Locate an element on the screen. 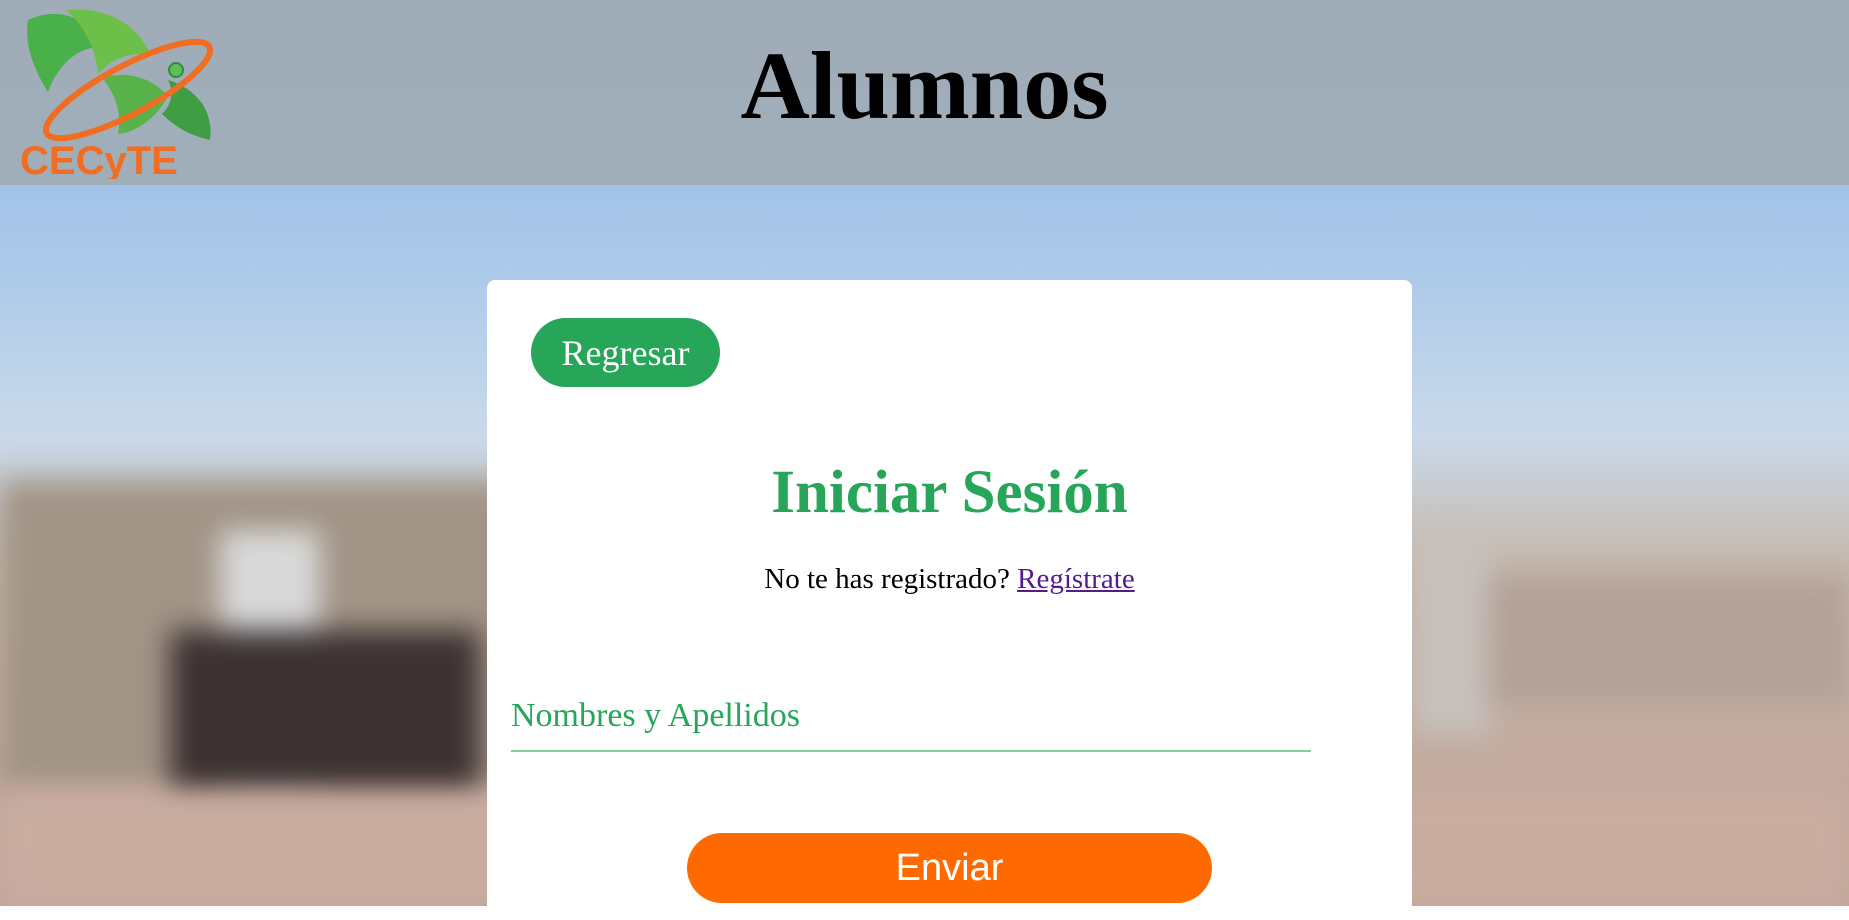 Image resolution: width=1849 pixels, height=920 pixels. submit-button: Enviar is located at coordinates (949, 868).